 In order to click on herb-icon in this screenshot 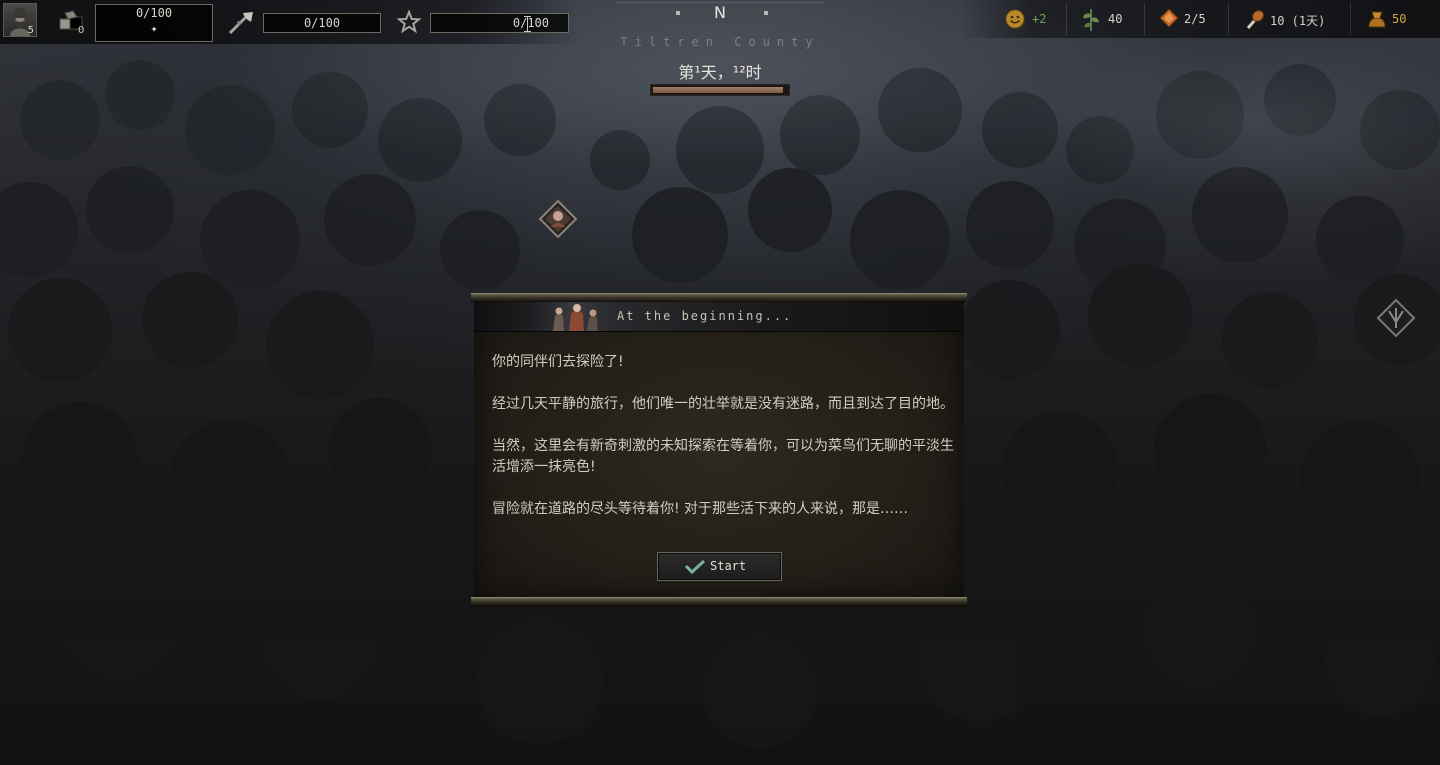, I will do `click(1091, 20)`.